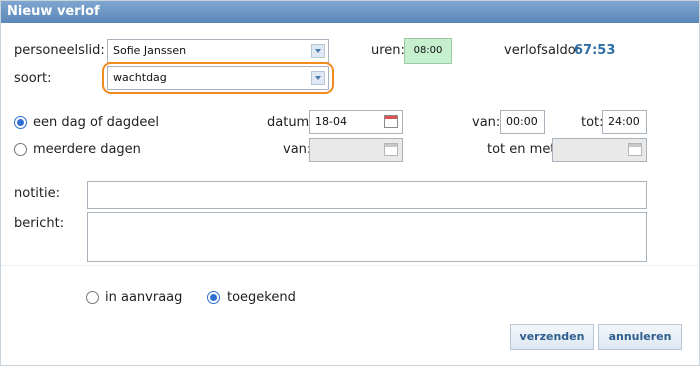  Describe the element at coordinates (20, 122) in the screenshot. I see `single-day-radio` at that location.